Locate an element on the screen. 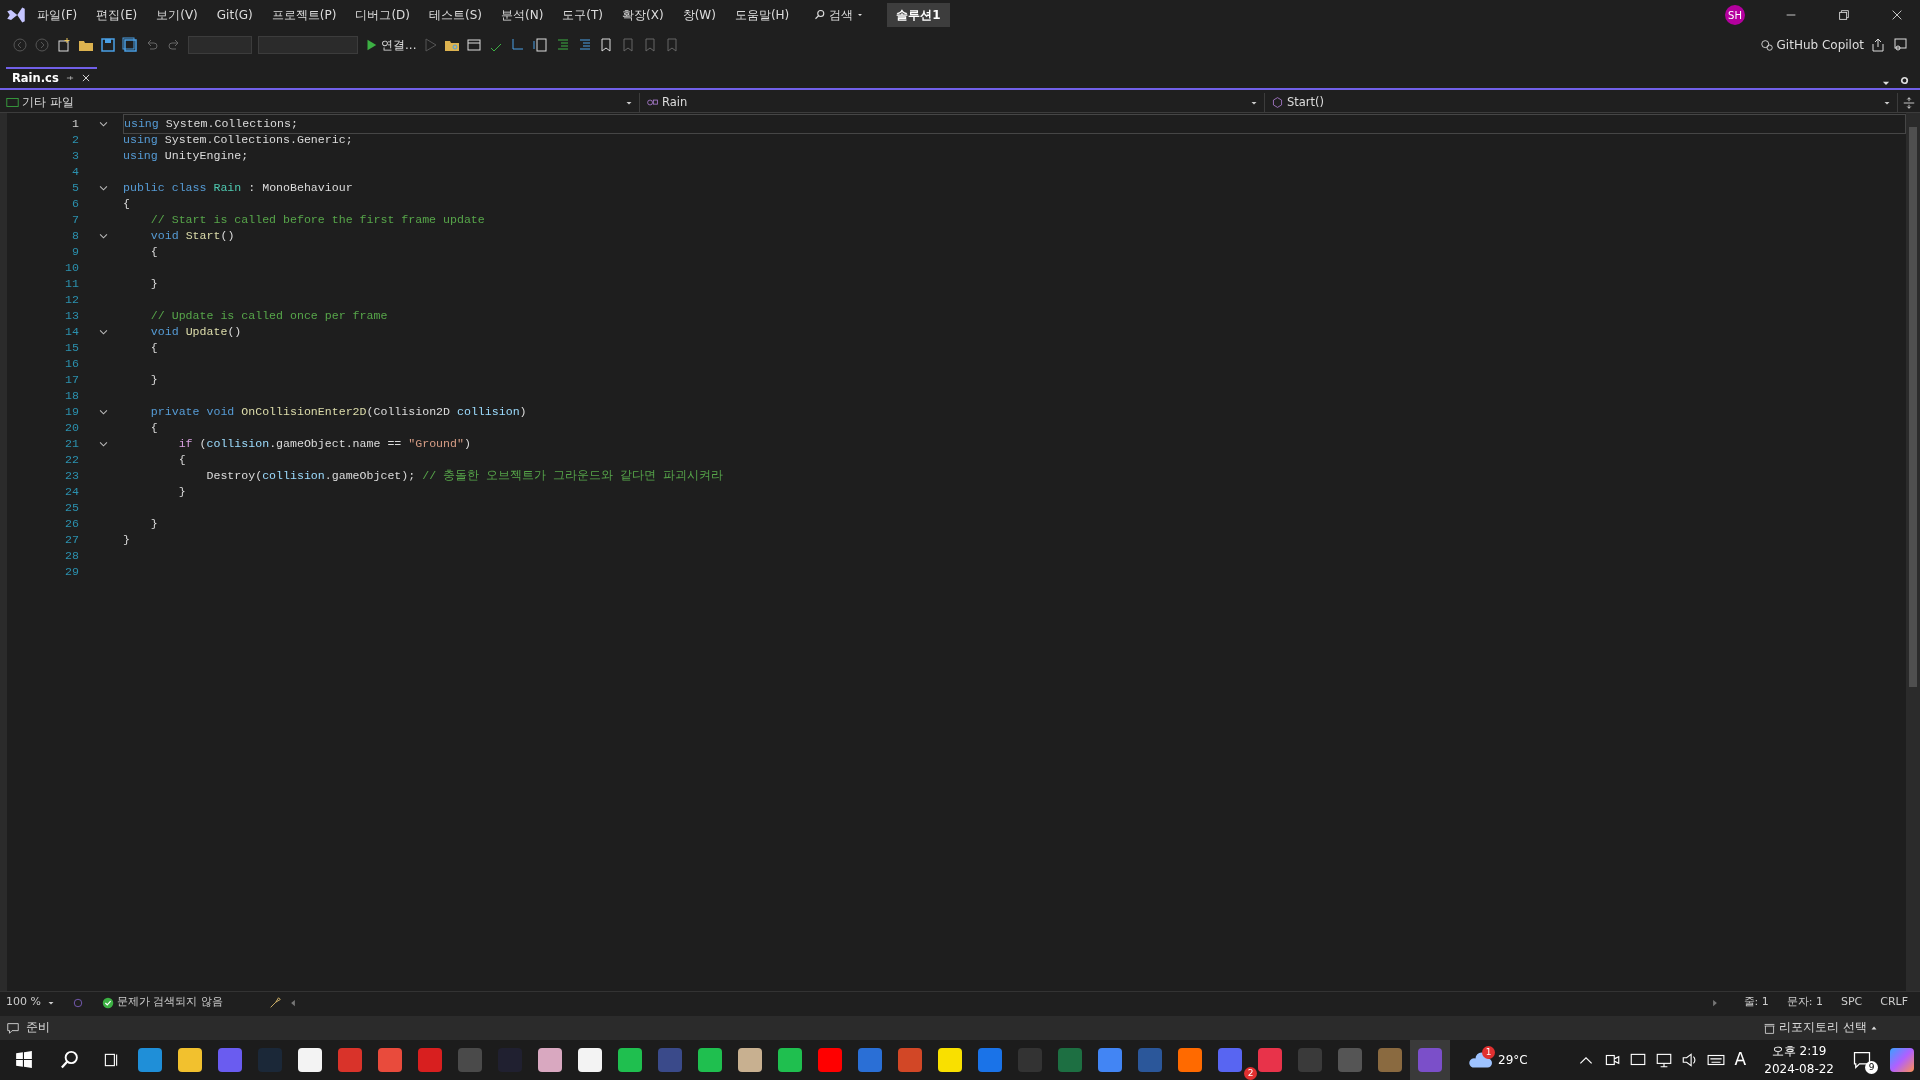 The width and height of the screenshot is (1920, 1080). member-dropdown: Start() is located at coordinates (1581, 102).